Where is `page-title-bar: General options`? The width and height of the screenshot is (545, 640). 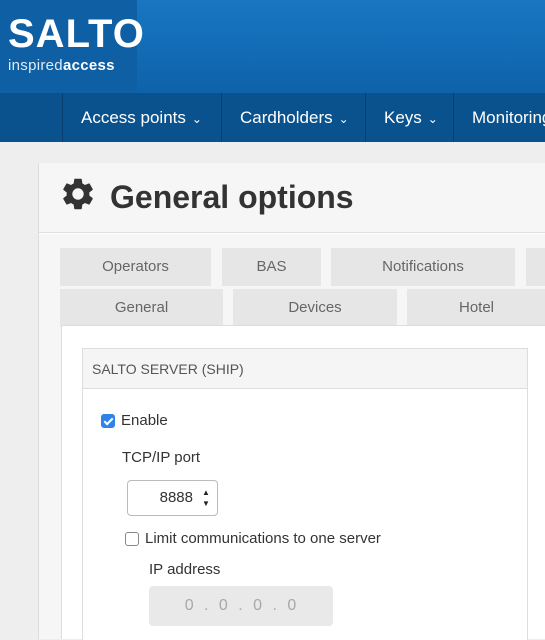
page-title-bar: General options is located at coordinates (292, 198).